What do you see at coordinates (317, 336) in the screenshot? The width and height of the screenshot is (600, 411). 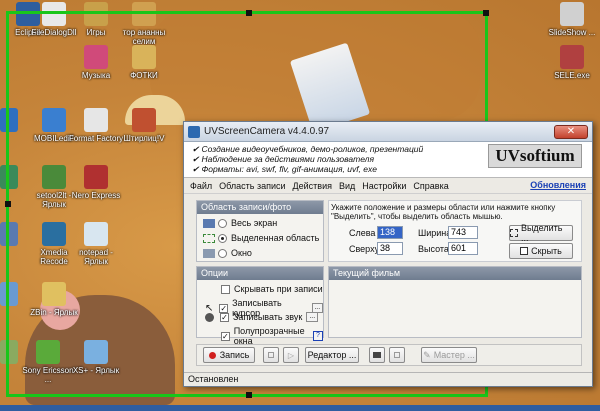 I see `help-icon: ?` at bounding box center [317, 336].